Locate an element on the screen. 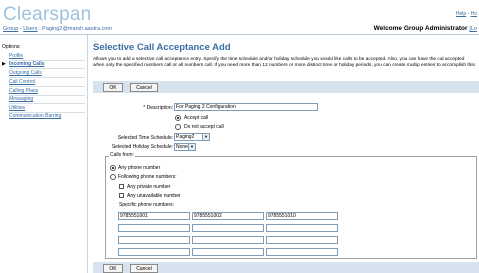  any-private-number-checkbox is located at coordinates (121, 186).